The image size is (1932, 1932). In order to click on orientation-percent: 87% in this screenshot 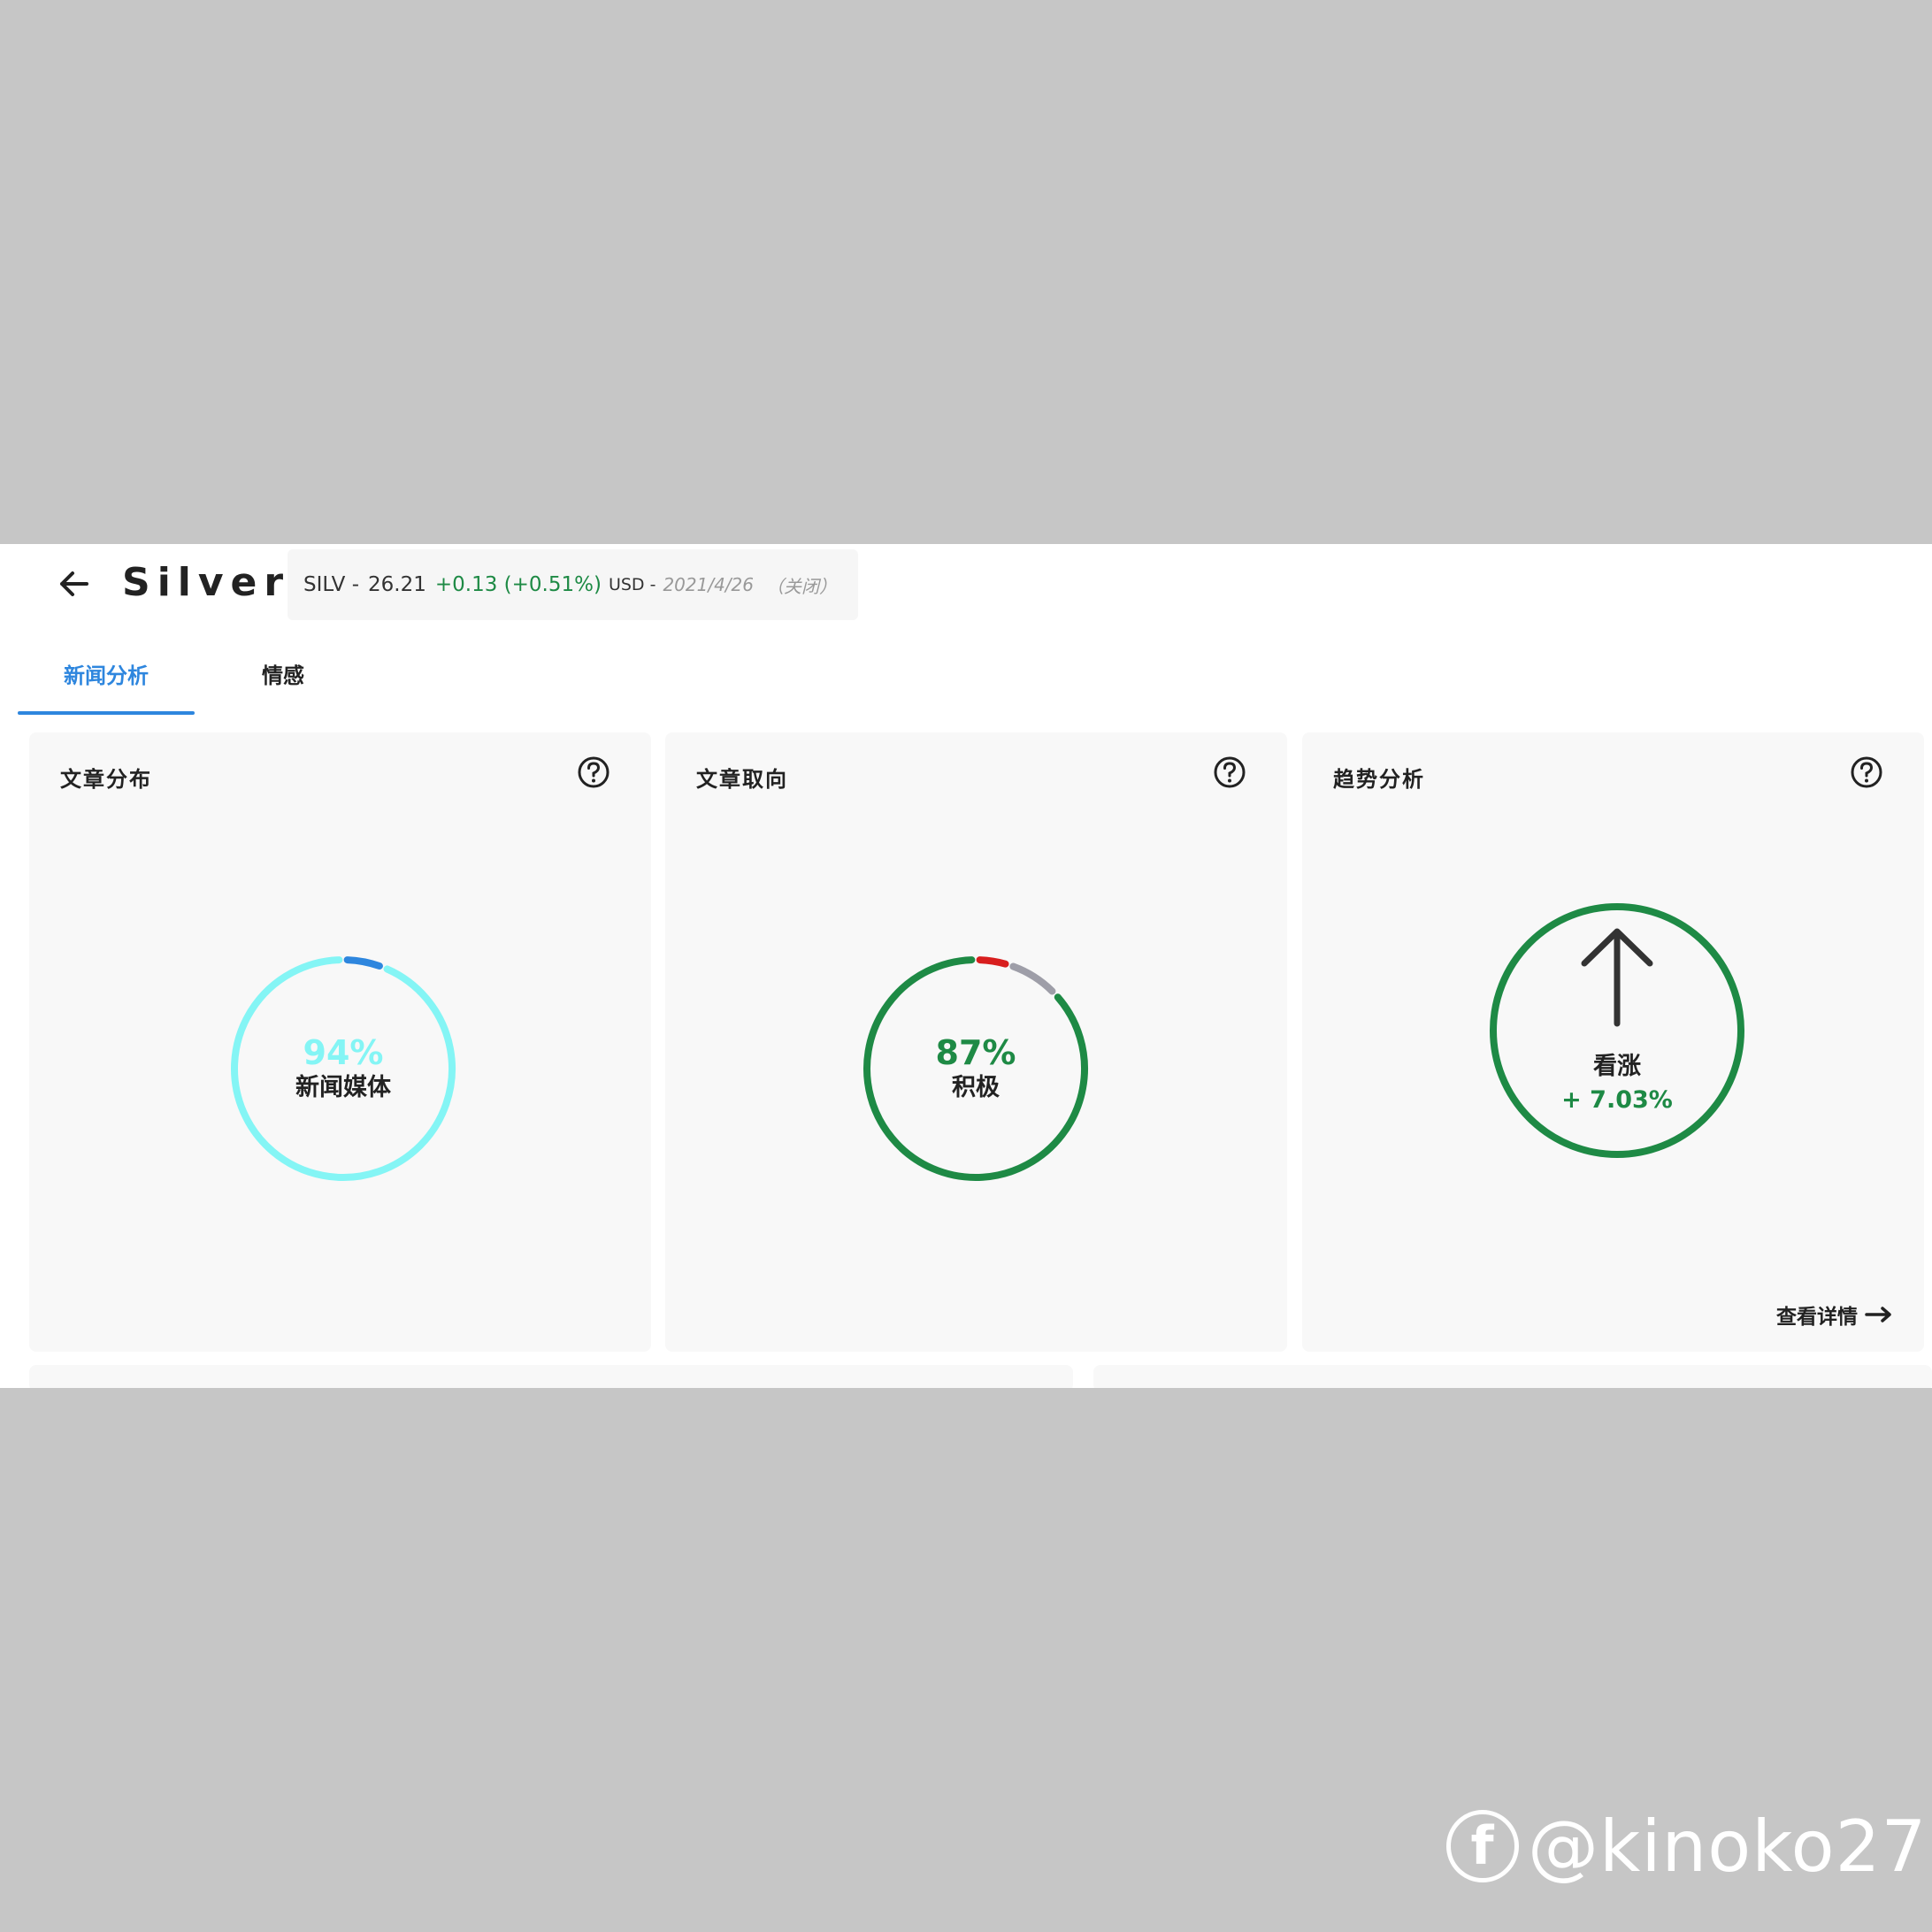, I will do `click(975, 1052)`.